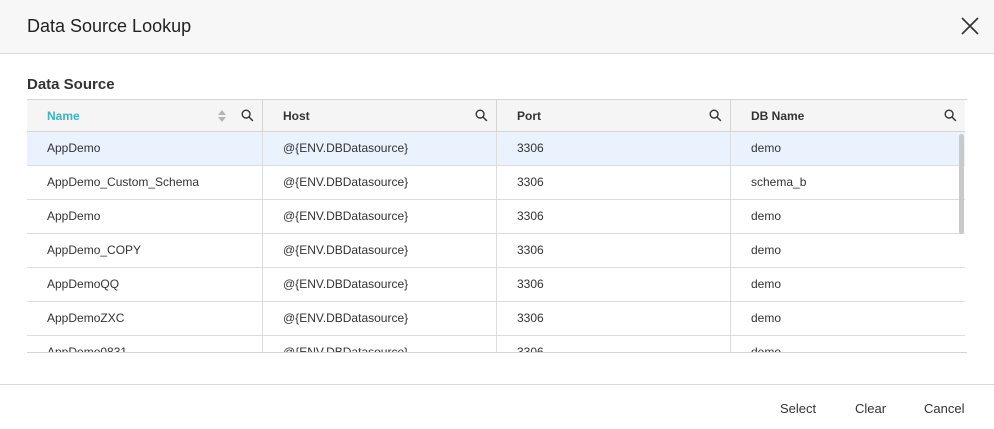  I want to click on cancel-button: Cancel, so click(944, 408).